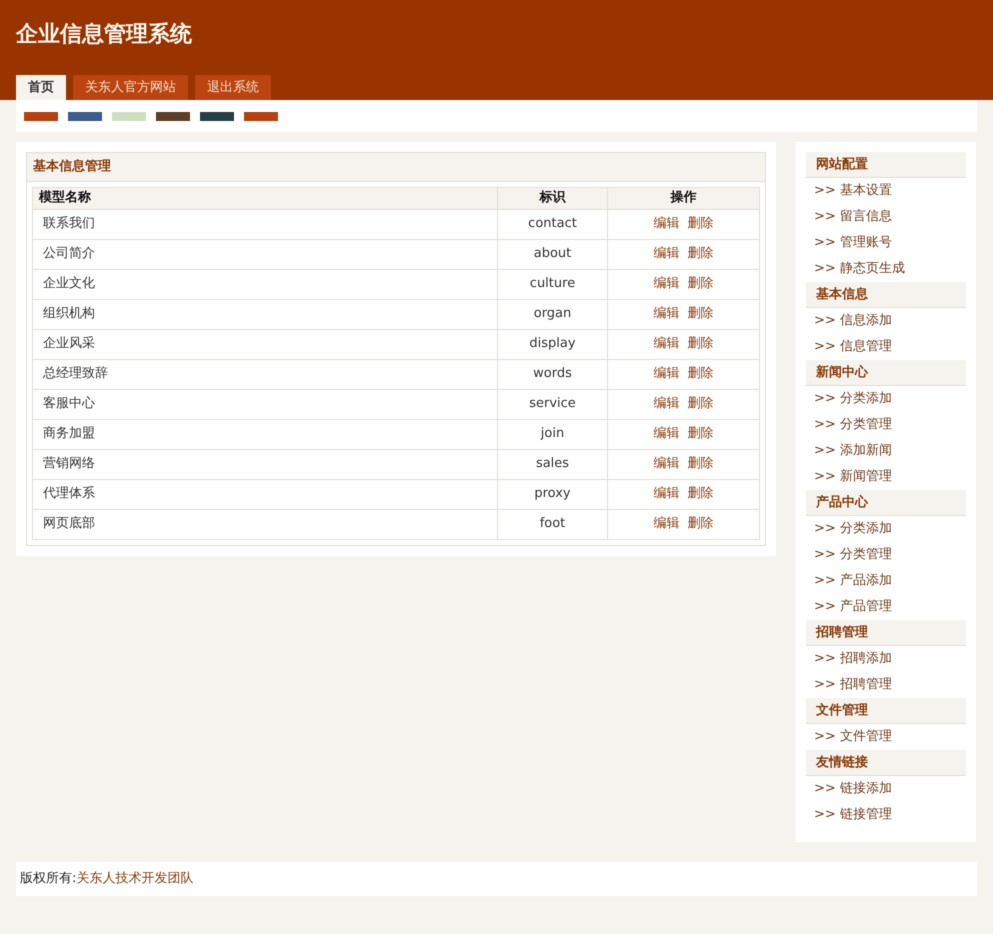 This screenshot has width=993, height=934. What do you see at coordinates (684, 198) in the screenshot?
I see `column-header: 操作` at bounding box center [684, 198].